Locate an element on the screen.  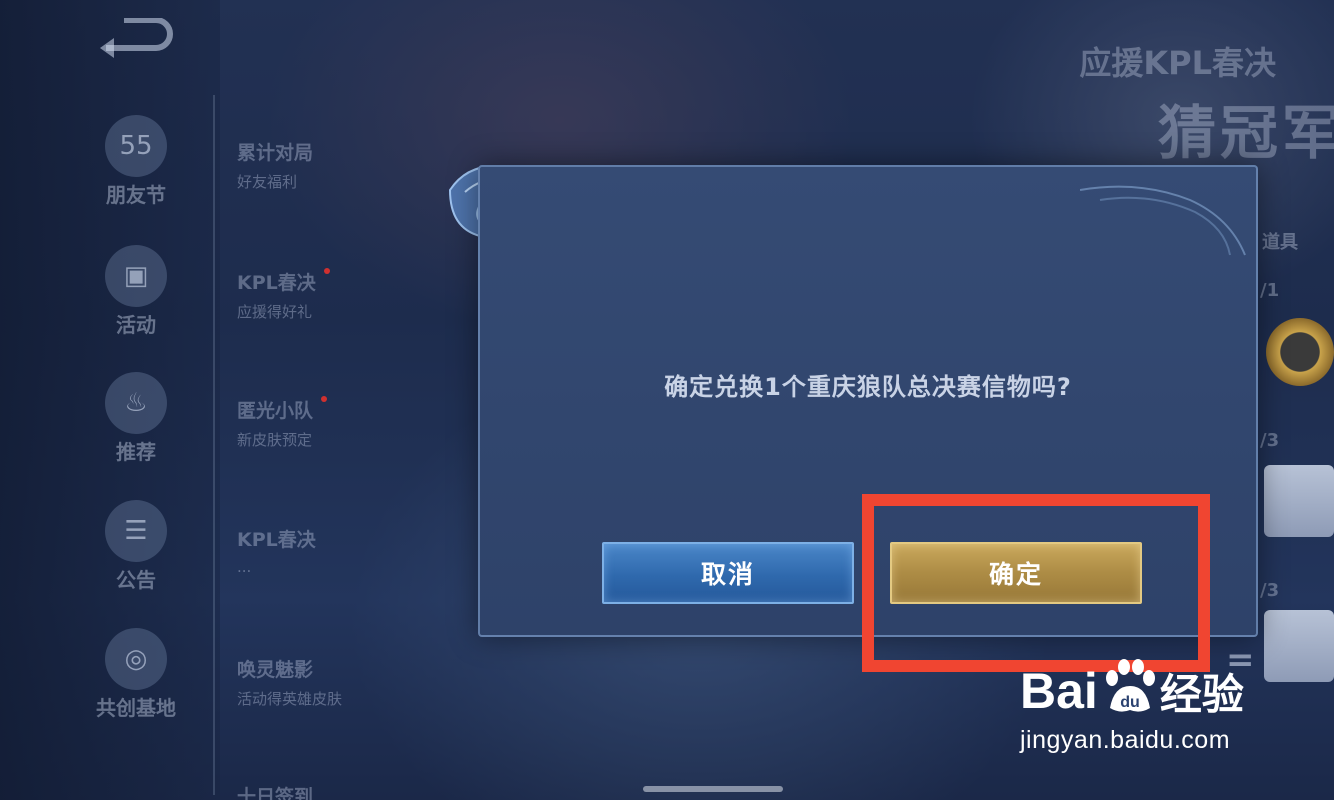
sidebar-item-recommend: ♨ 推荐 is located at coordinates (136, 418).